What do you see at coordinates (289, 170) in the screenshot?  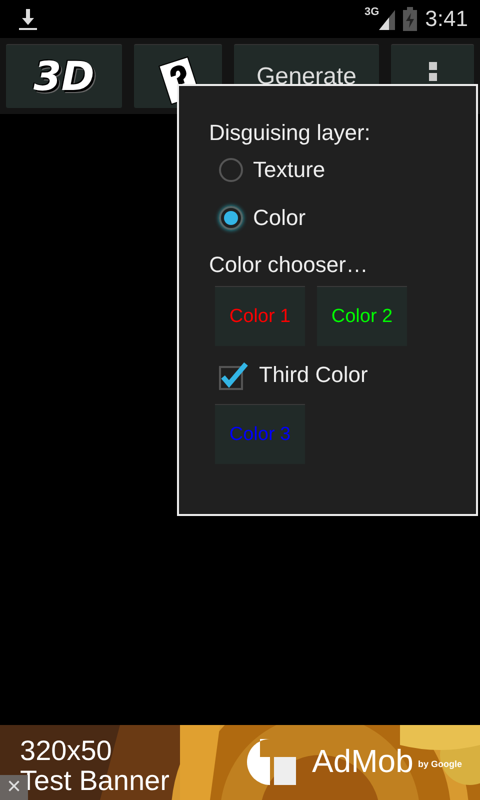 I see `option-label: Texture` at bounding box center [289, 170].